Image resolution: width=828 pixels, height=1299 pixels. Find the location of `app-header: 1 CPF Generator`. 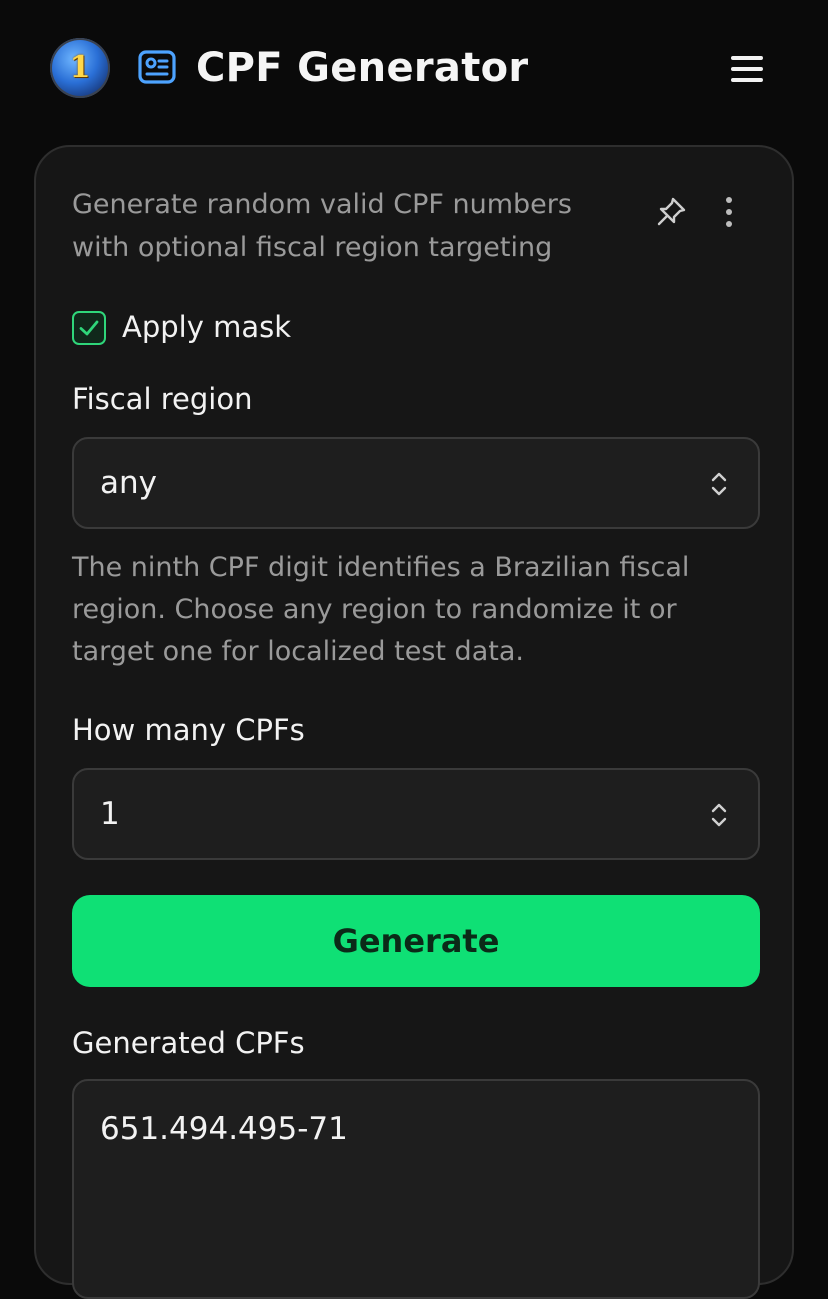

app-header: 1 CPF Generator is located at coordinates (414, 68).